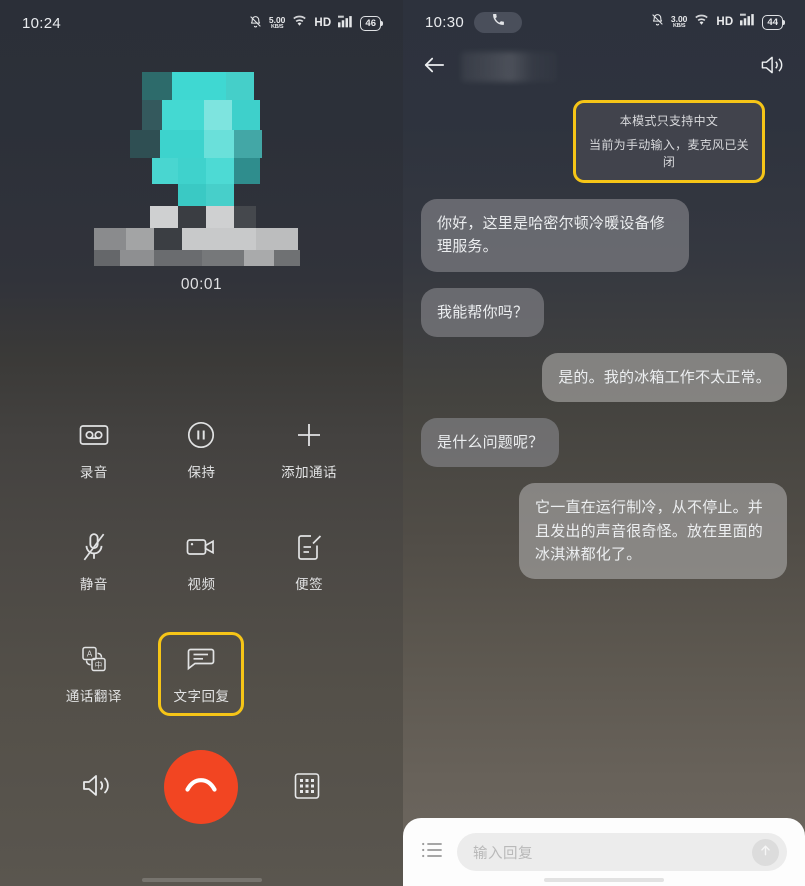 Image resolution: width=805 pixels, height=886 pixels. What do you see at coordinates (434, 67) in the screenshot?
I see `back-arrow-icon` at bounding box center [434, 67].